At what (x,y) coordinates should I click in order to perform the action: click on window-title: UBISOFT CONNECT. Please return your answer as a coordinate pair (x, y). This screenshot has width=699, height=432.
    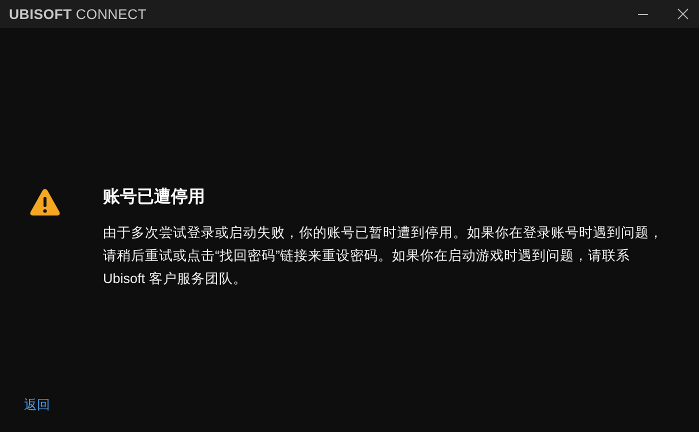
    Looking at the image, I should click on (78, 14).